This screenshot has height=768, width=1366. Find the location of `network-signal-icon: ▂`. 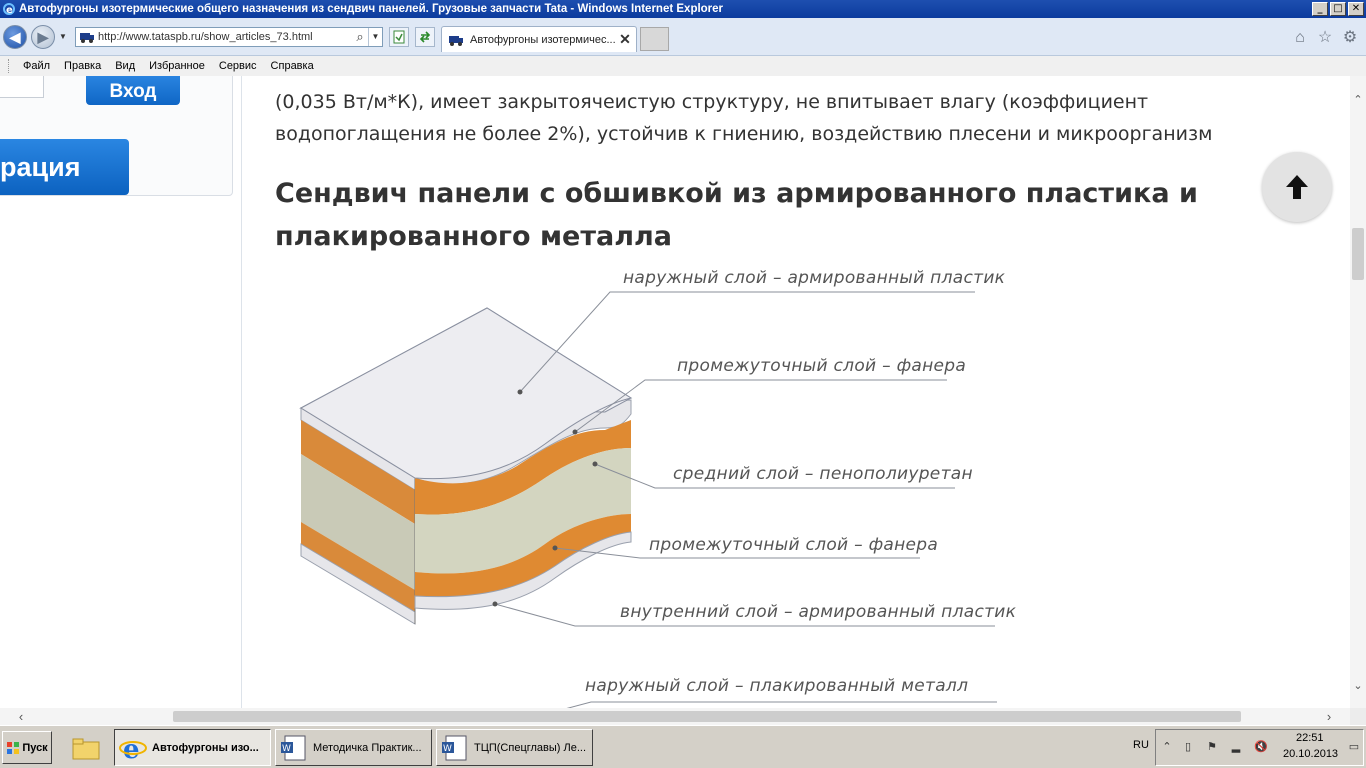

network-signal-icon: ▂ is located at coordinates (1236, 747).